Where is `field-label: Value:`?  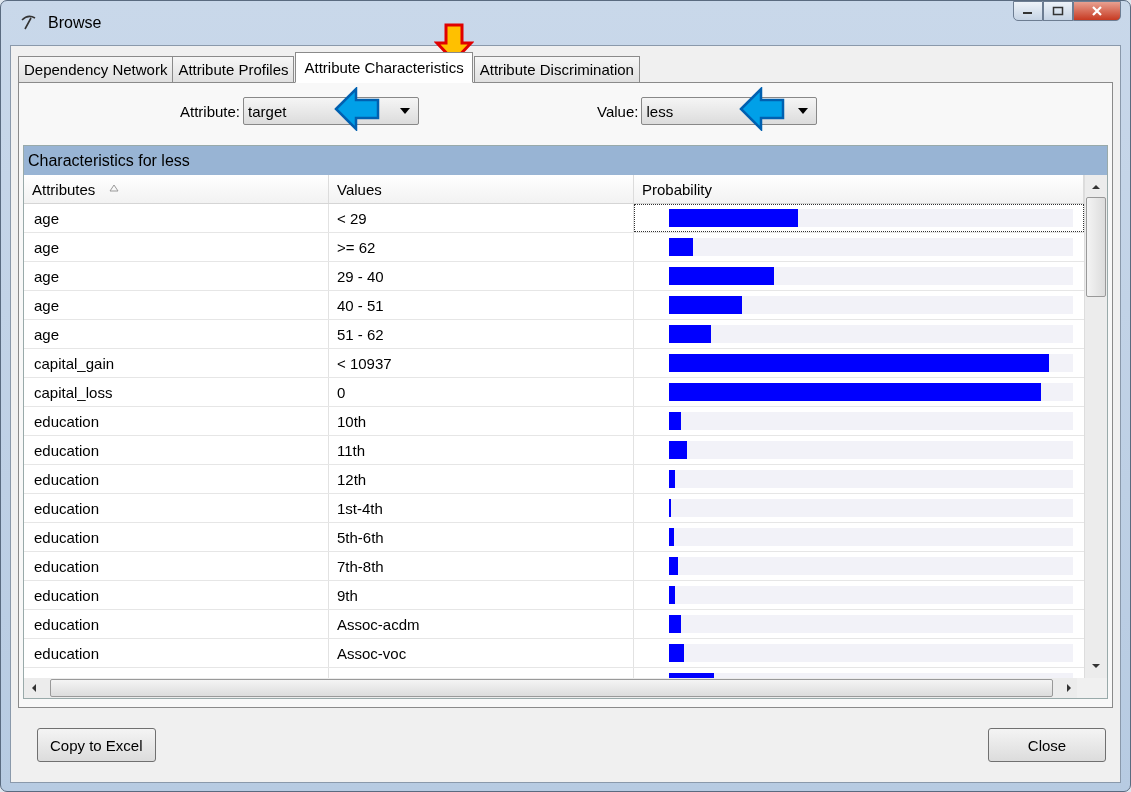
field-label: Value: is located at coordinates (618, 111).